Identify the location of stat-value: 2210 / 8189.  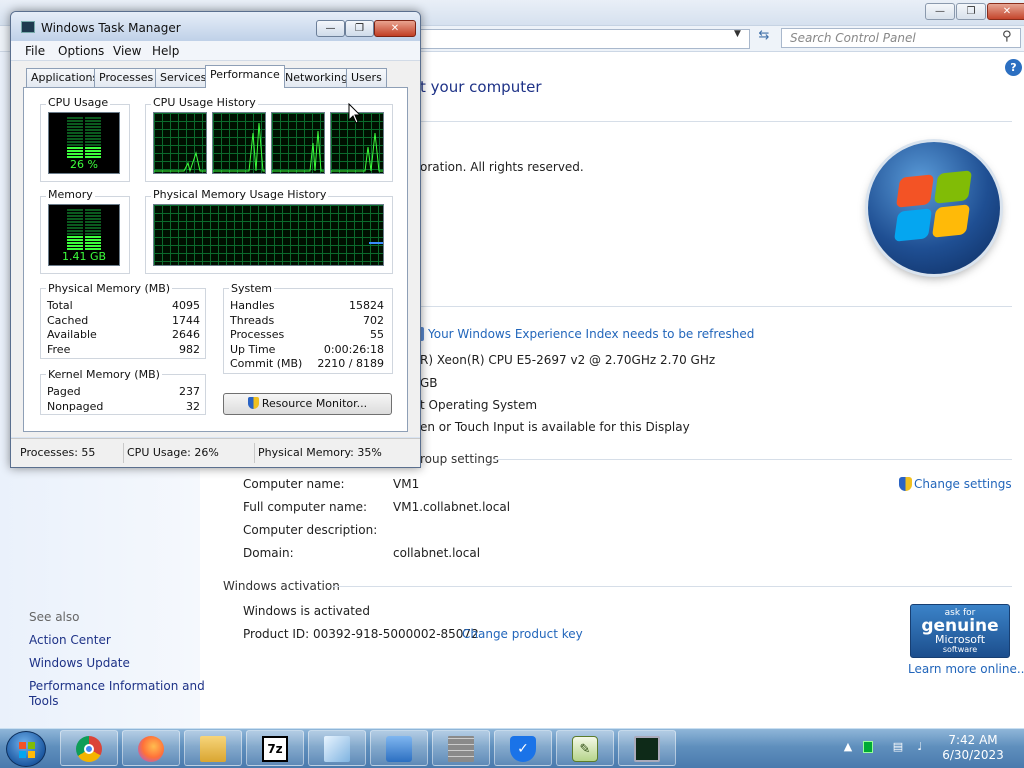
(350, 363).